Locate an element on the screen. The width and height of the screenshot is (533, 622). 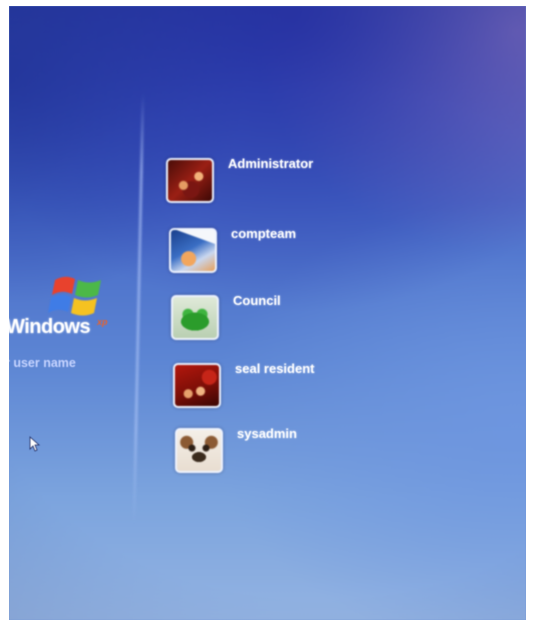
user-name-label: sysadmin is located at coordinates (267, 433).